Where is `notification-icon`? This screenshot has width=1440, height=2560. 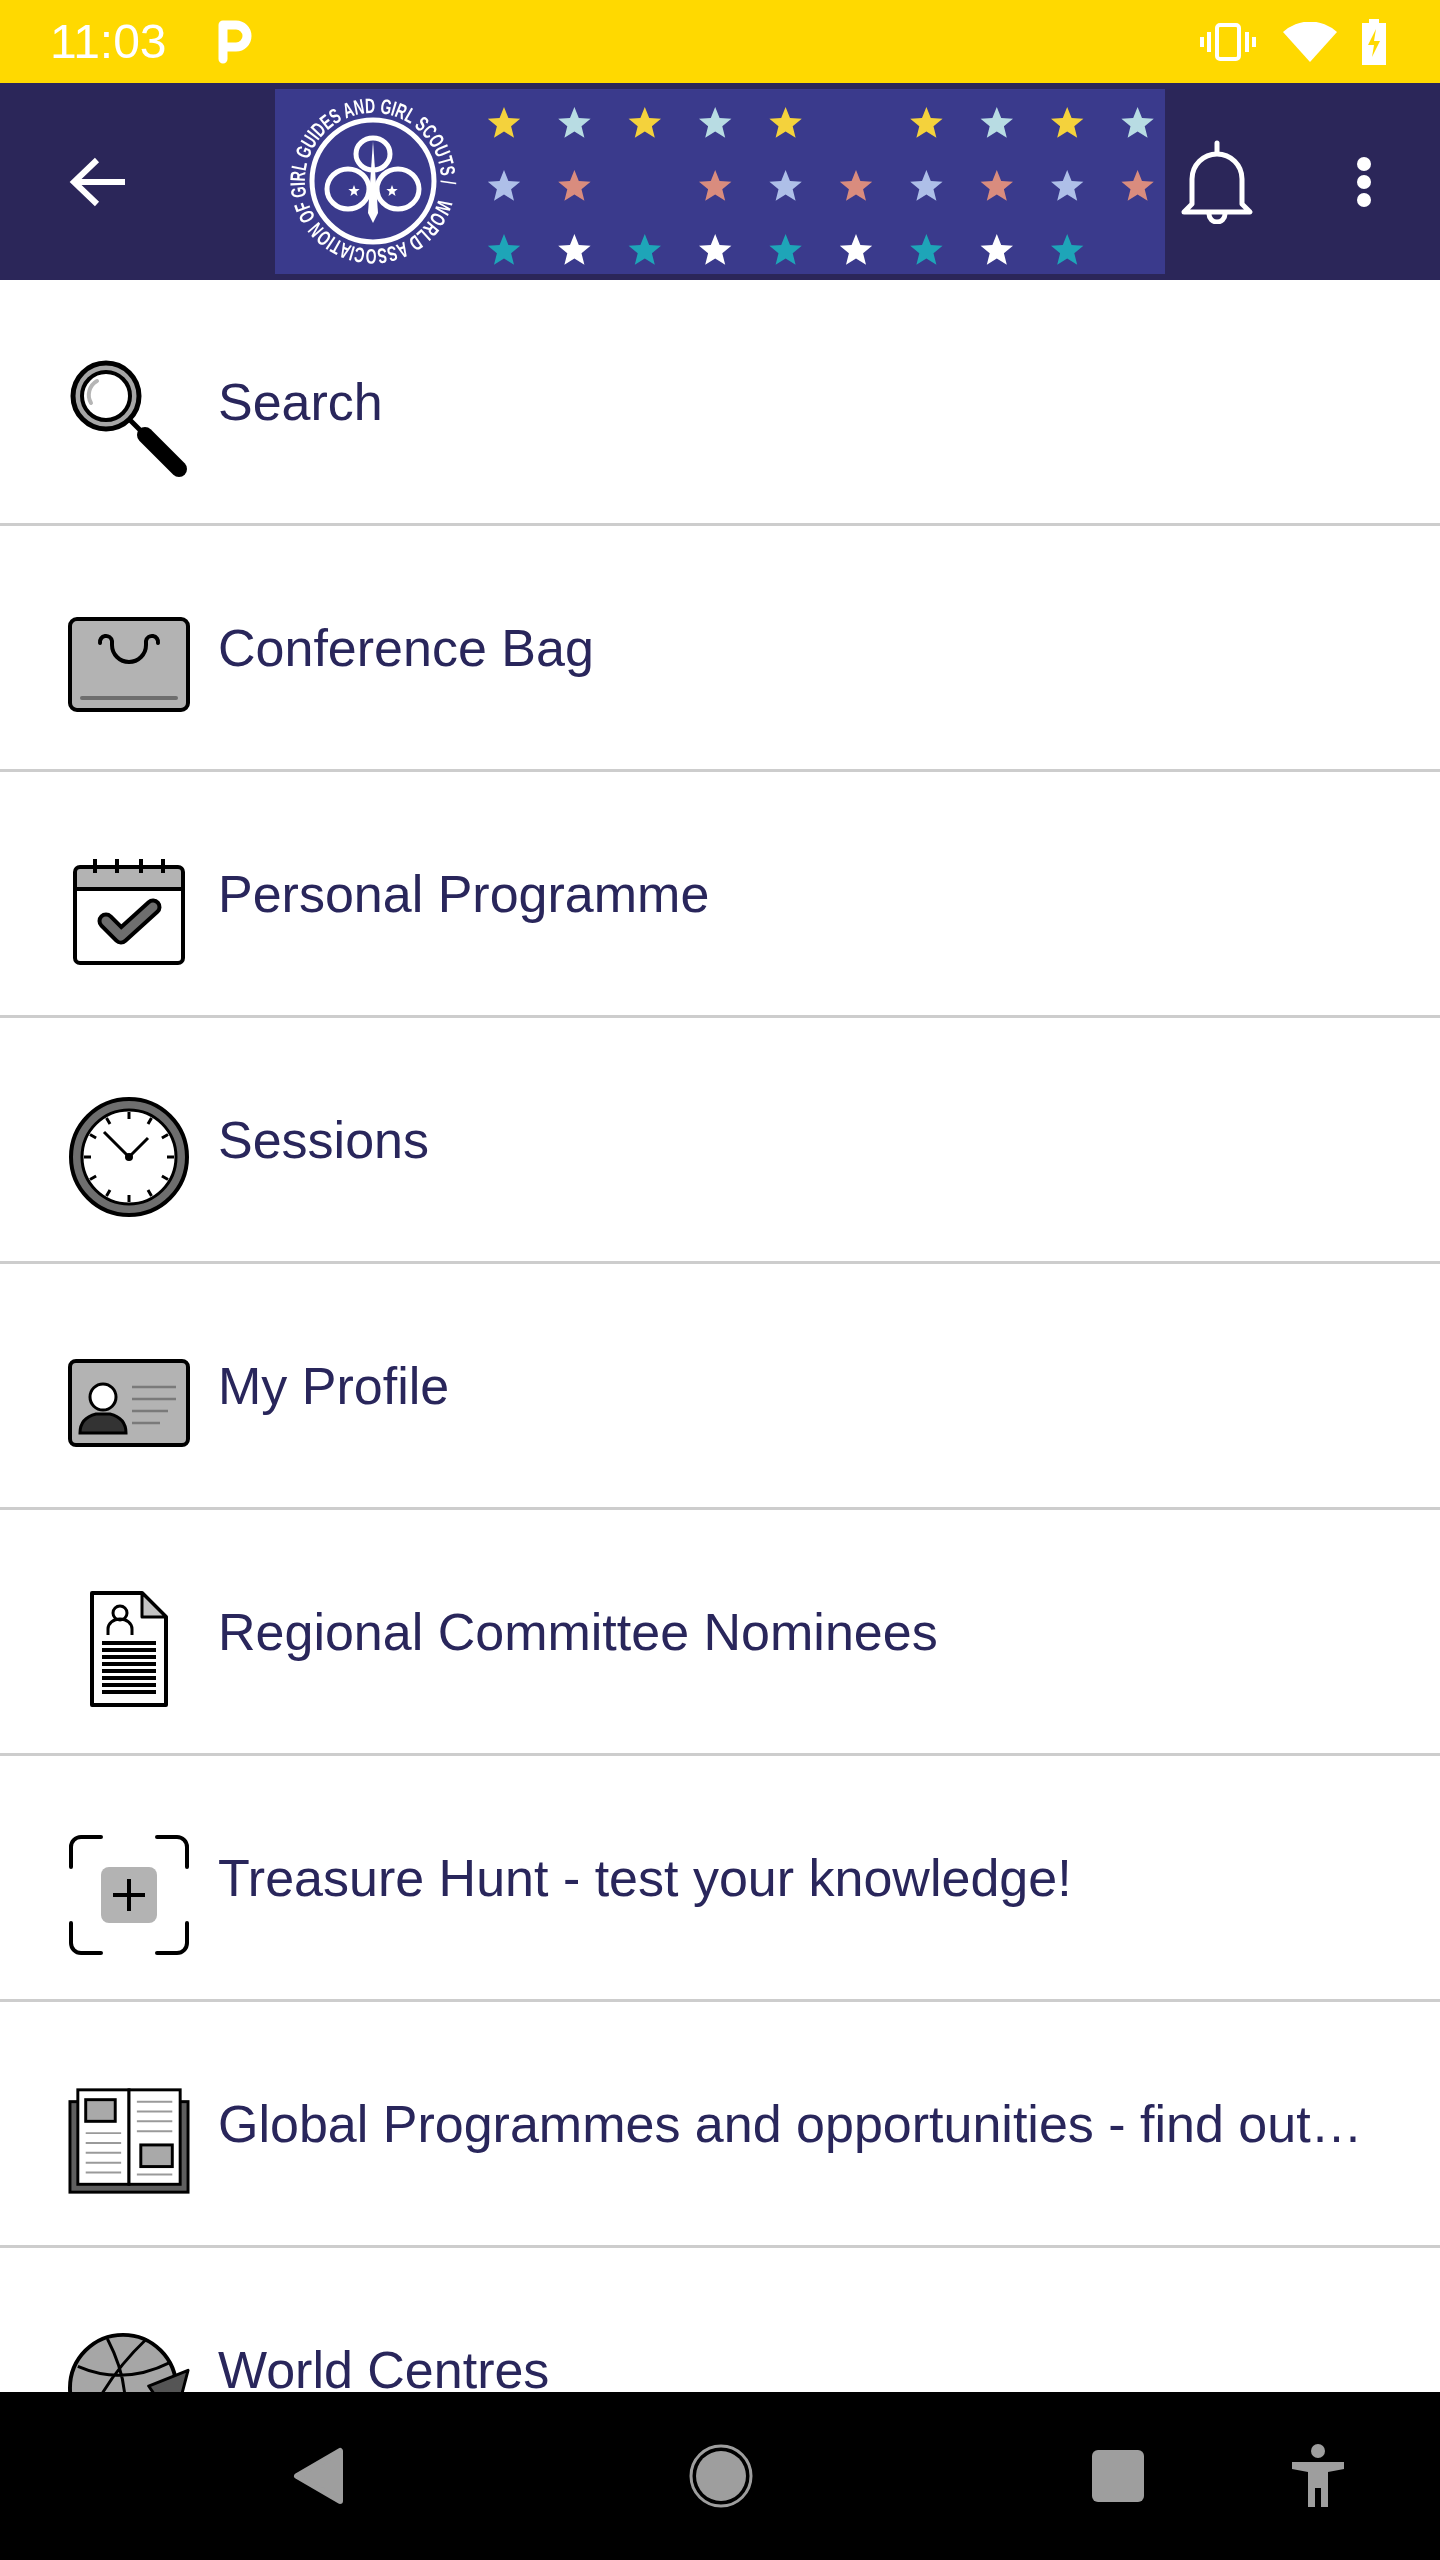 notification-icon is located at coordinates (234, 41).